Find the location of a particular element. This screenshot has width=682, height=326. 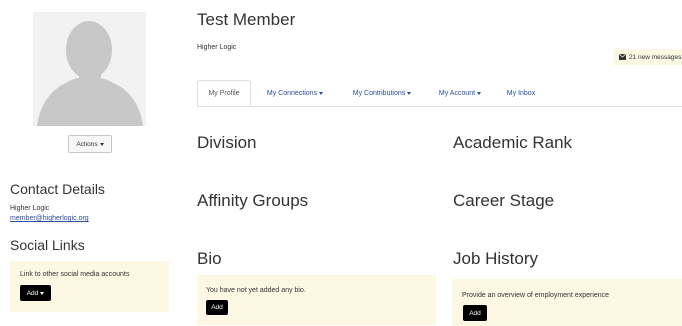

job-history-heading: Job History is located at coordinates (496, 258).